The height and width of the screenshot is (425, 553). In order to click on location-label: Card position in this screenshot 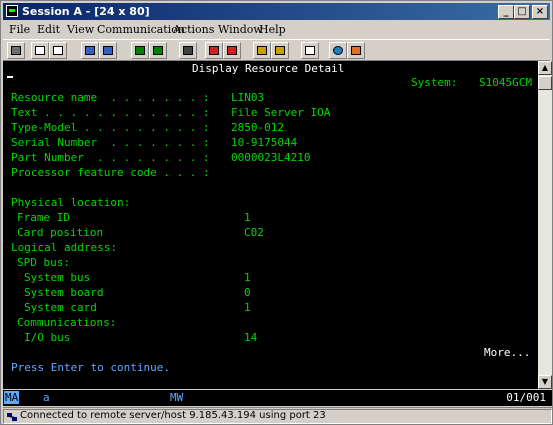, I will do `click(60, 232)`.